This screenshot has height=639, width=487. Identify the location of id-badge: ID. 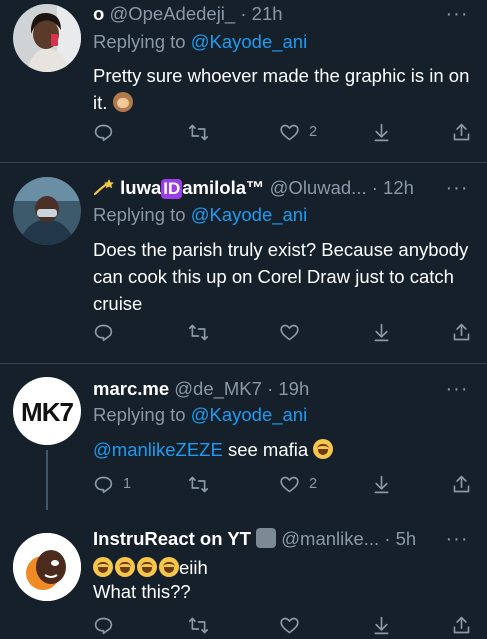
(172, 189).